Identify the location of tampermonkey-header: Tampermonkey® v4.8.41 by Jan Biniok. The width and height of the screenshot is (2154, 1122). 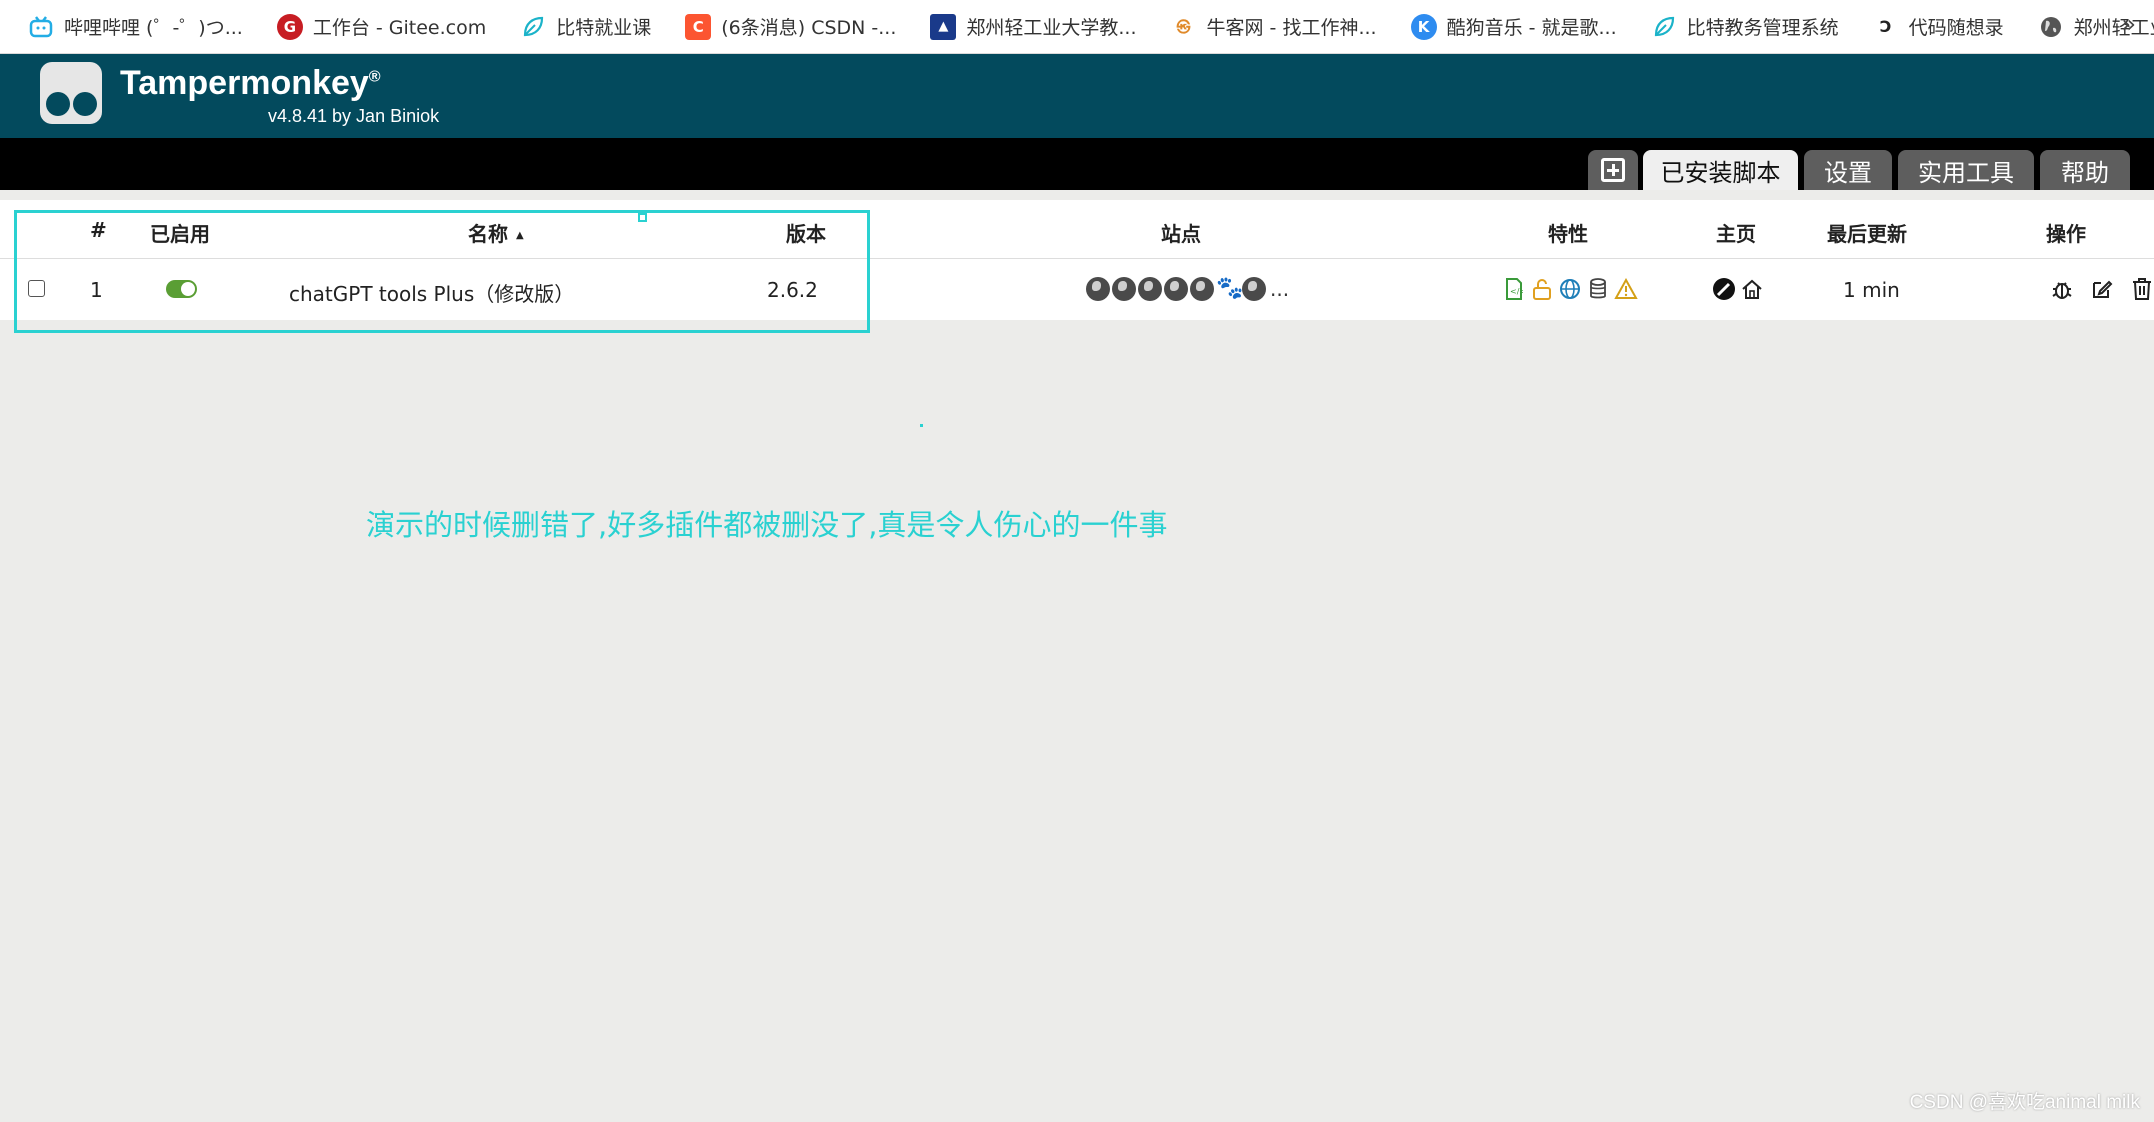
(1077, 96).